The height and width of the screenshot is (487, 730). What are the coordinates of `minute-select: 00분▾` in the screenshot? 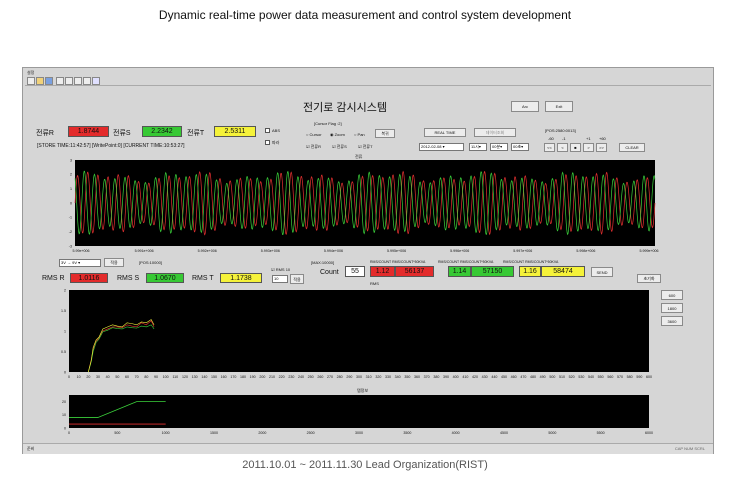 It's located at (499, 147).